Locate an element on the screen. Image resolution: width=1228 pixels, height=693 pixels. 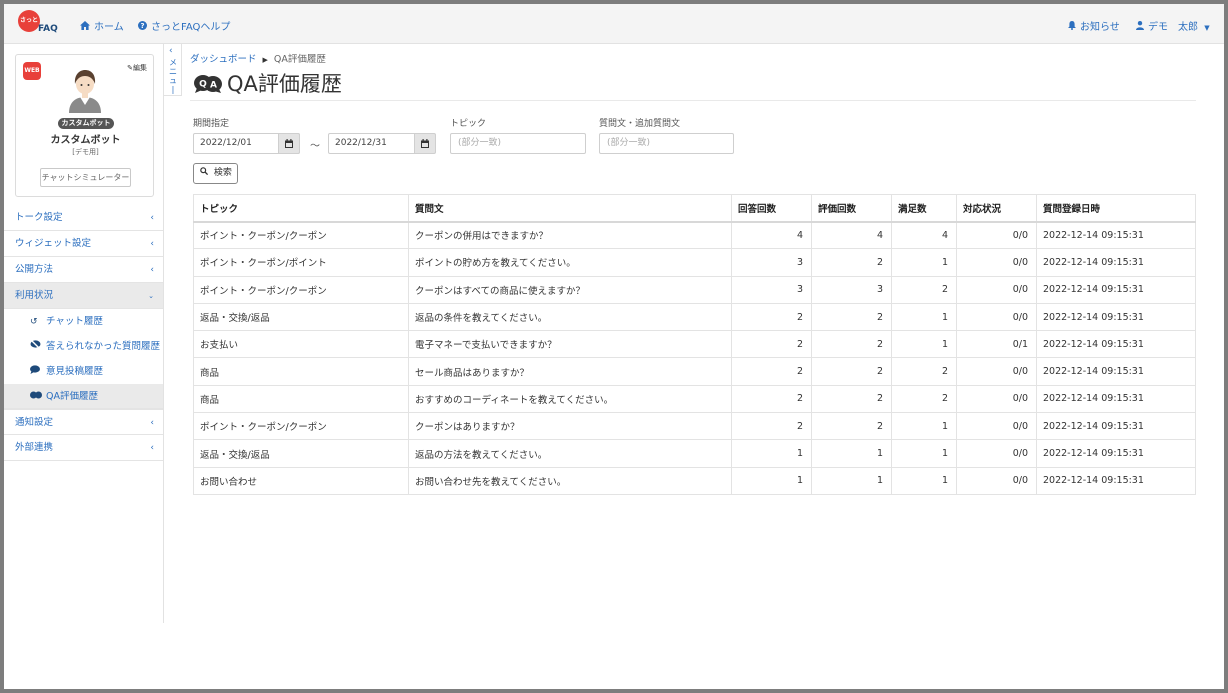
nav-home-link: ホーム is located at coordinates (102, 25).